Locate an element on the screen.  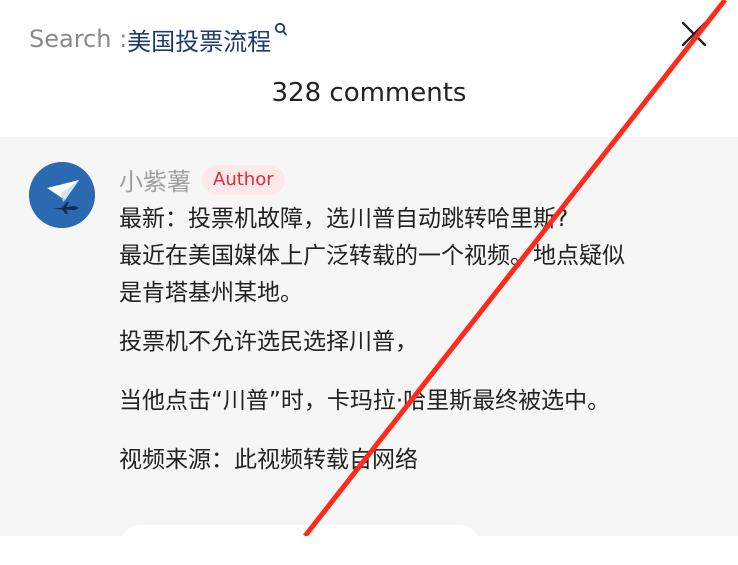
author-row: 小紫薯 Author is located at coordinates (202, 179).